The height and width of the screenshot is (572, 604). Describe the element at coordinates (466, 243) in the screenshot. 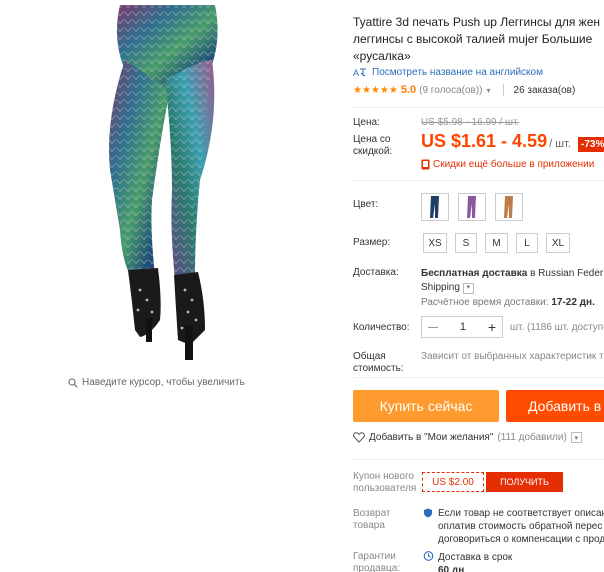

I see `size-option-s: S` at that location.